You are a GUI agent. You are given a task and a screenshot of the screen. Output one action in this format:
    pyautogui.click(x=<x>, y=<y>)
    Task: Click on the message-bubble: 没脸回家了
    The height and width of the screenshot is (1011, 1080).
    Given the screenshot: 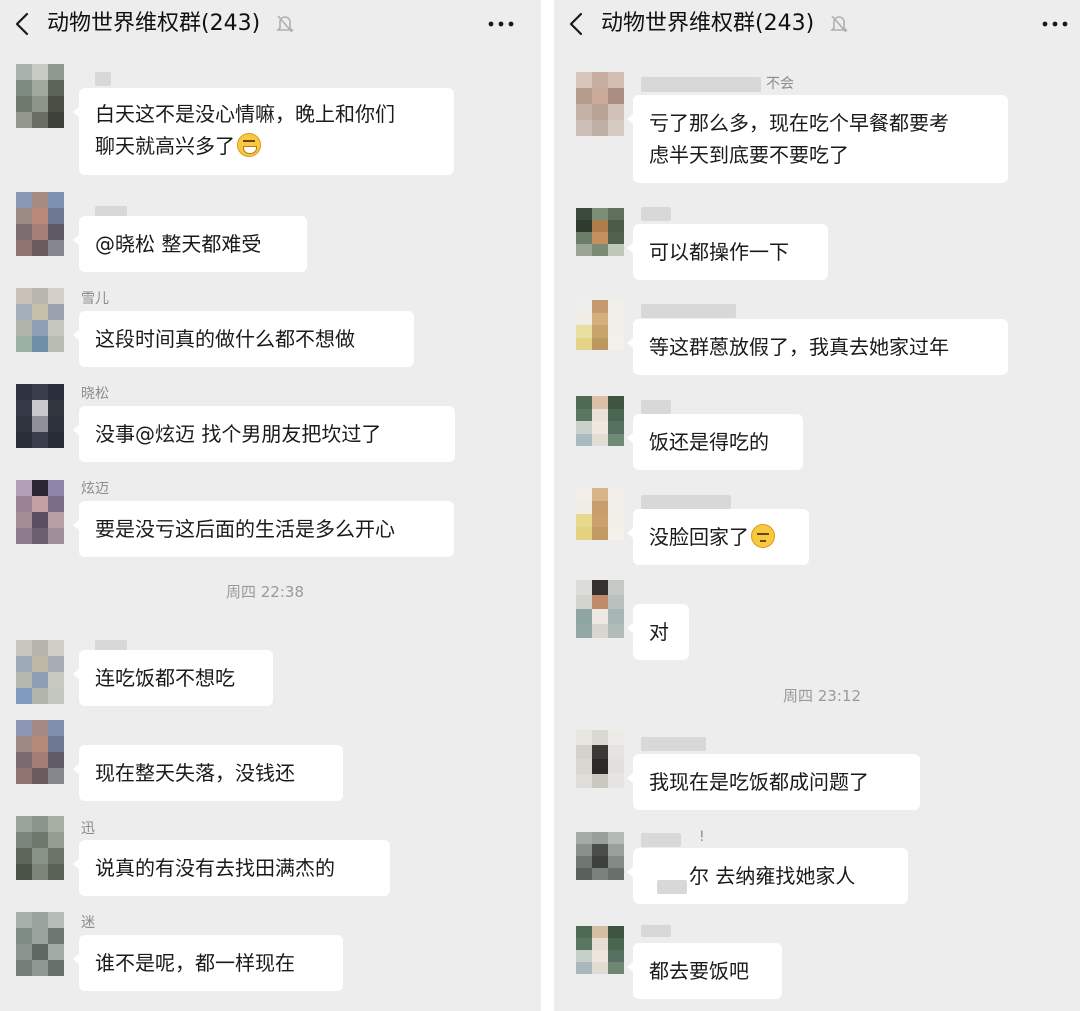 What is the action you would take?
    pyautogui.click(x=718, y=537)
    